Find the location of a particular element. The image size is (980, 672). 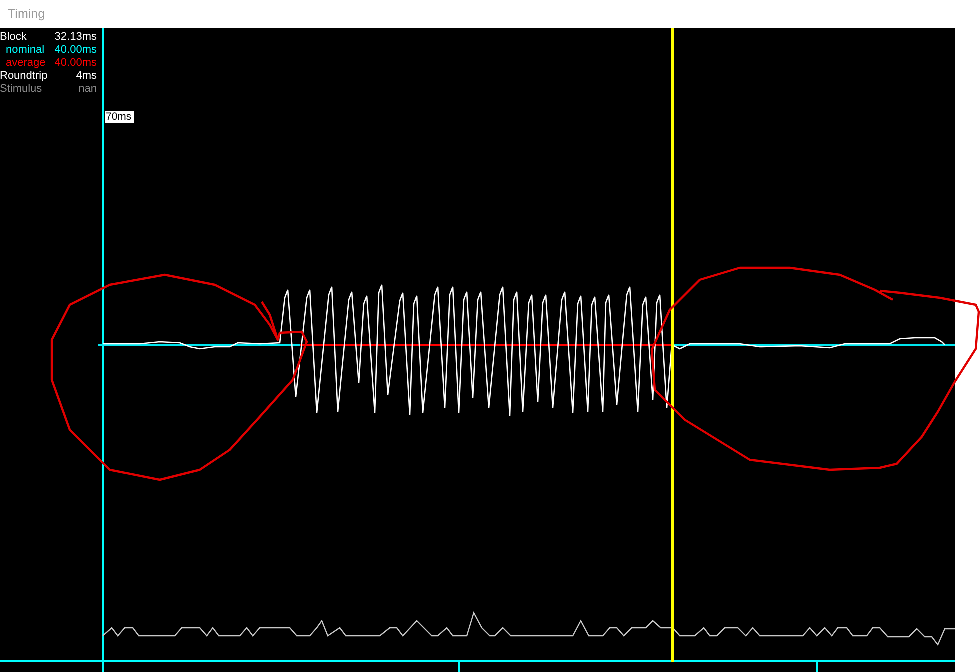

stat-value: 4ms is located at coordinates (86, 76).